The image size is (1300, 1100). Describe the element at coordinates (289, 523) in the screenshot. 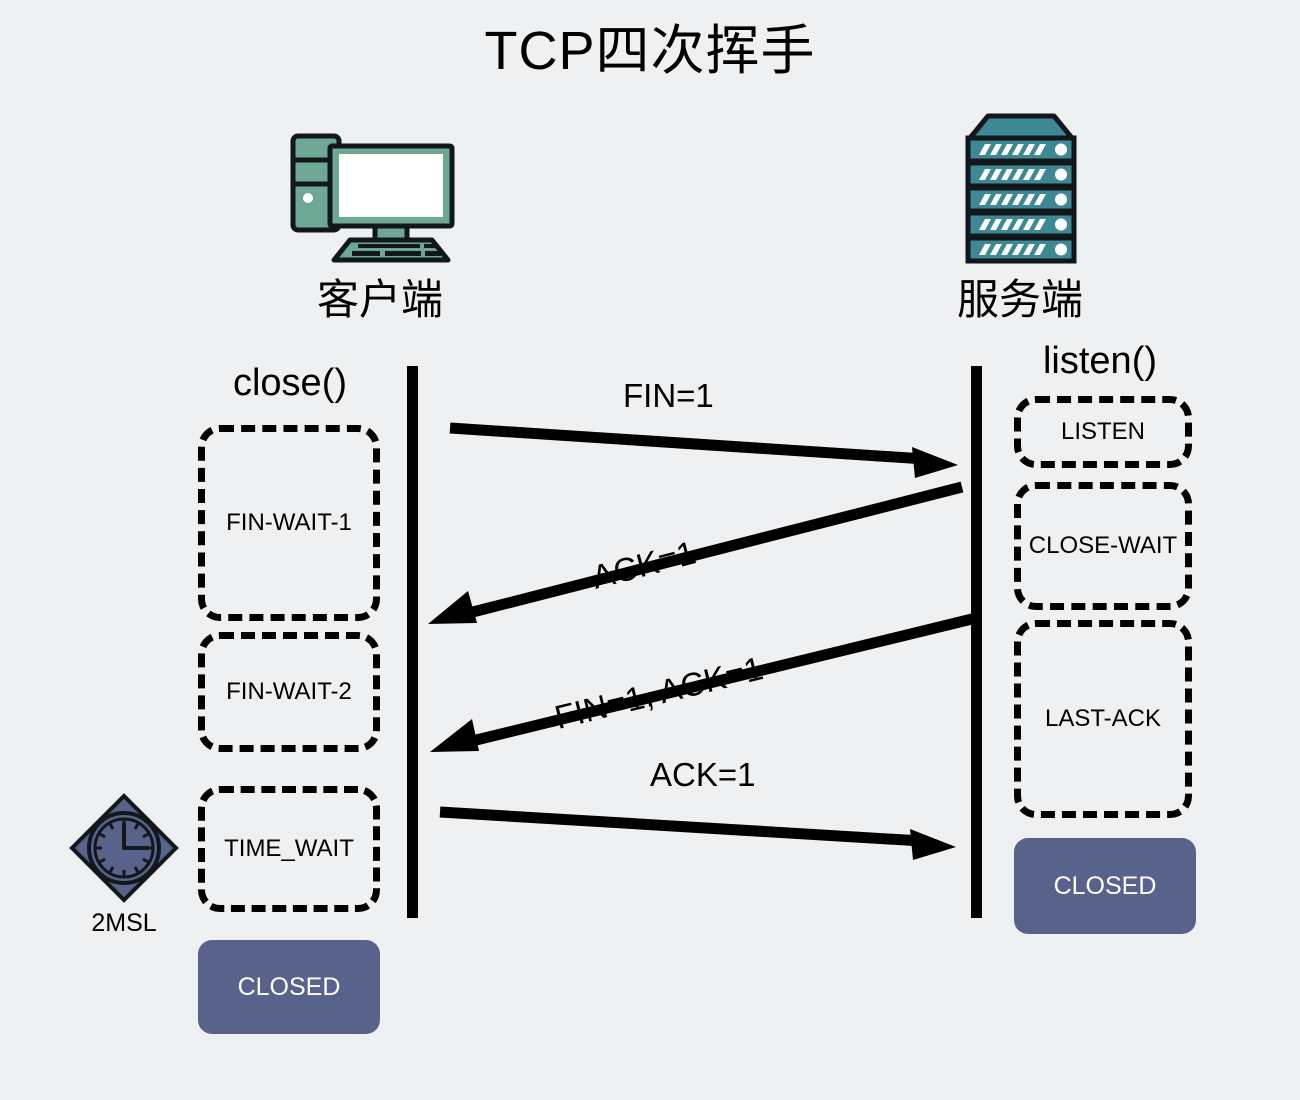

I see `client-state-fin-wait-1: FIN-WAIT-1` at that location.